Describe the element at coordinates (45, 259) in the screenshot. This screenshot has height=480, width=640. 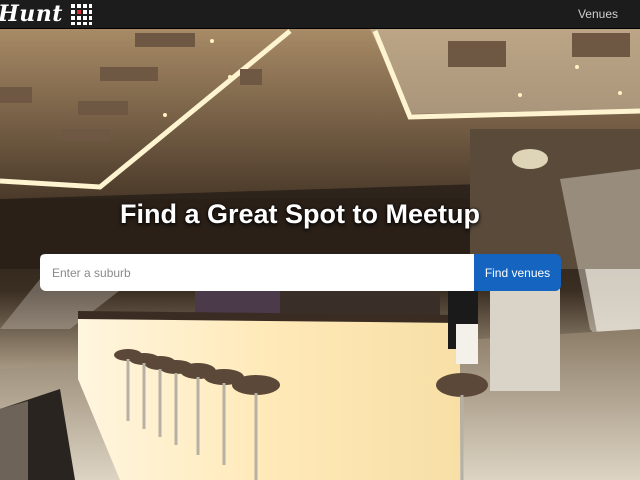
I see `search-icon` at that location.